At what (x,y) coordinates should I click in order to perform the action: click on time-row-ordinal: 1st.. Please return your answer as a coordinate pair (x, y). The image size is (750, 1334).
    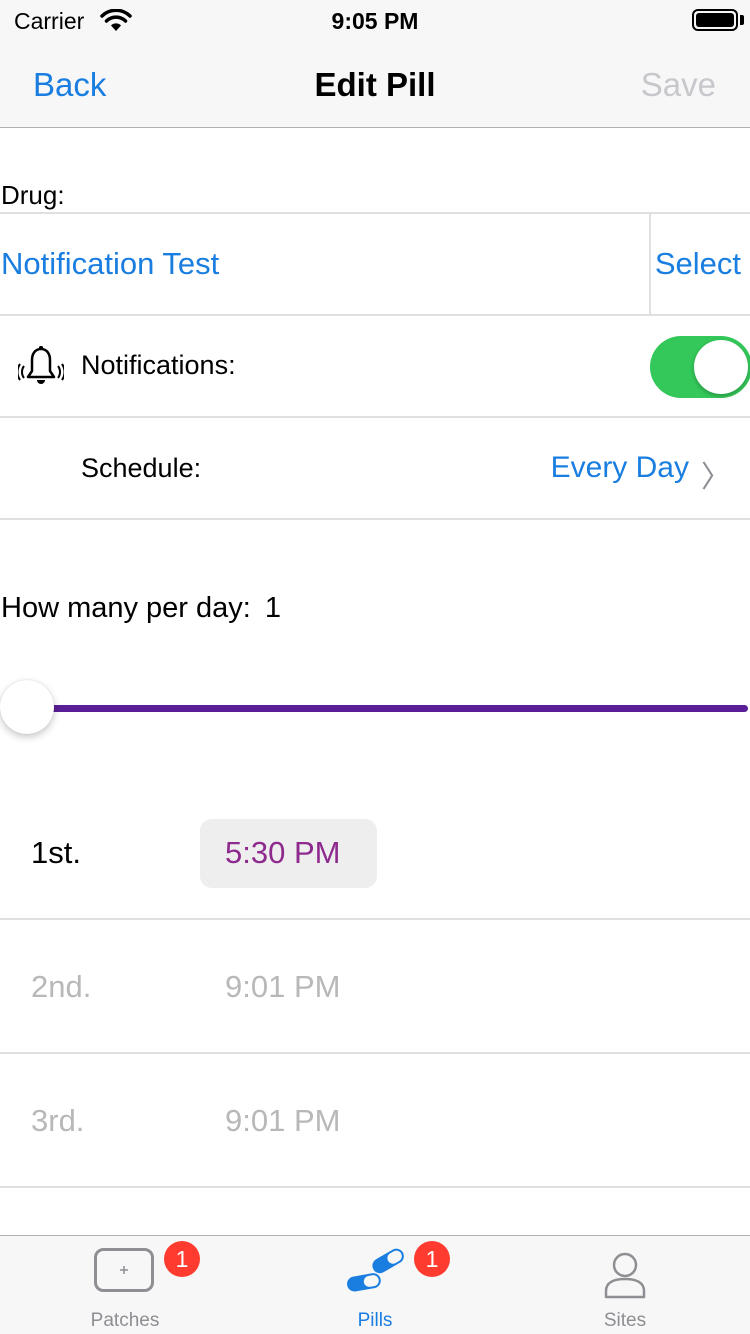
    Looking at the image, I should click on (56, 852).